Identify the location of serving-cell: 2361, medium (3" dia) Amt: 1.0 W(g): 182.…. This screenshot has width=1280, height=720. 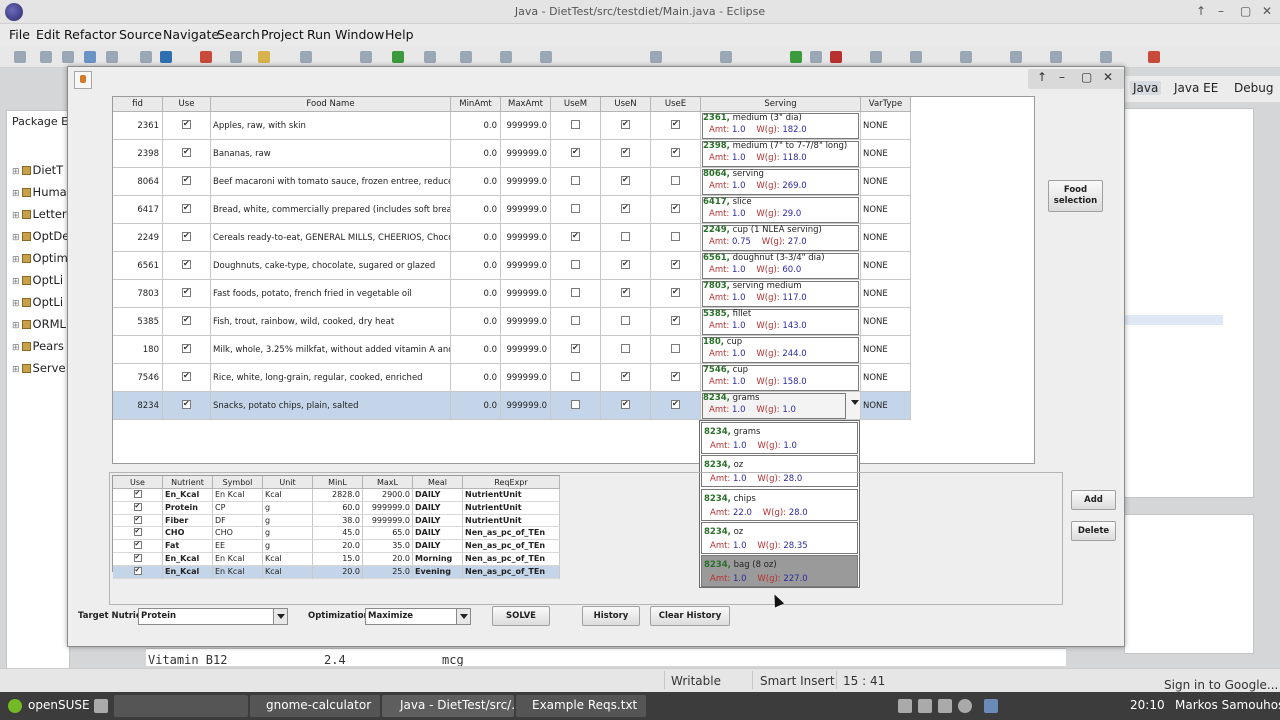
(781, 126).